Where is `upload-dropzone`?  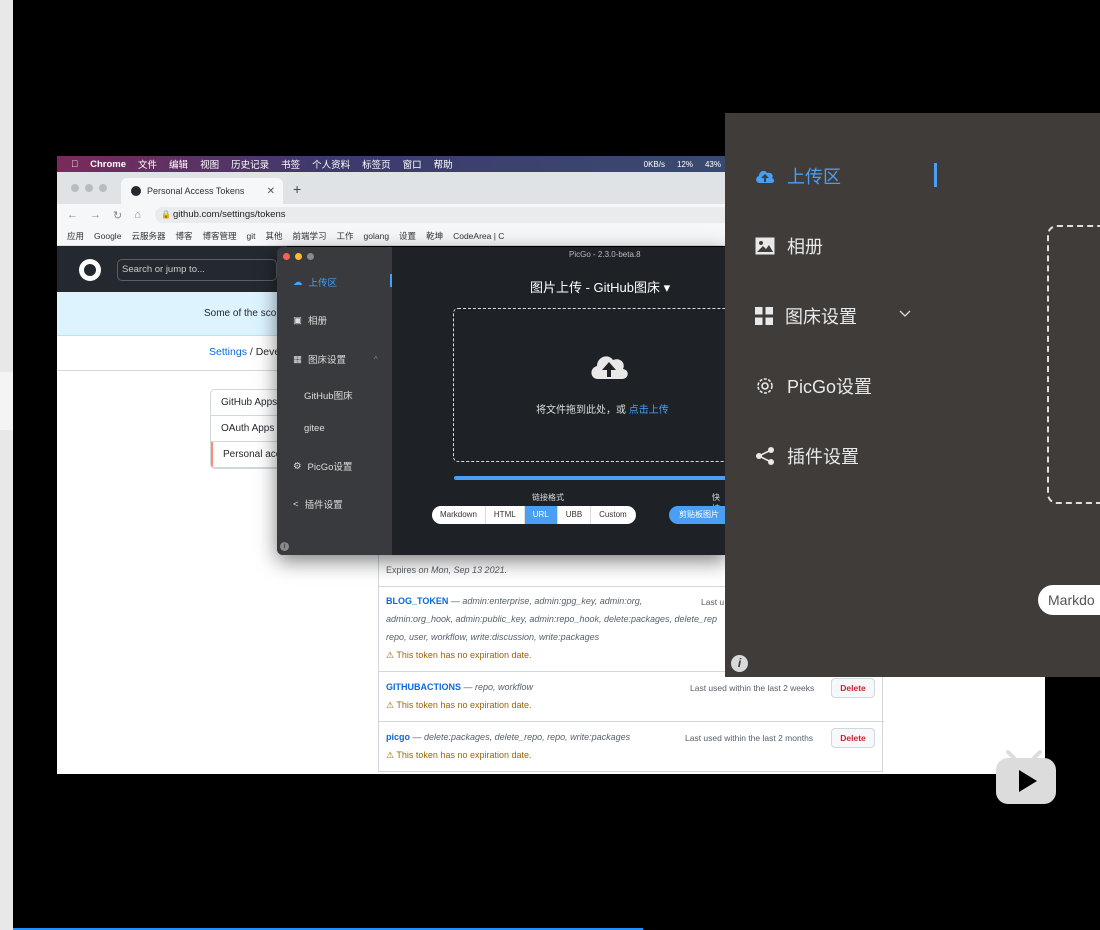 upload-dropzone is located at coordinates (1073, 364).